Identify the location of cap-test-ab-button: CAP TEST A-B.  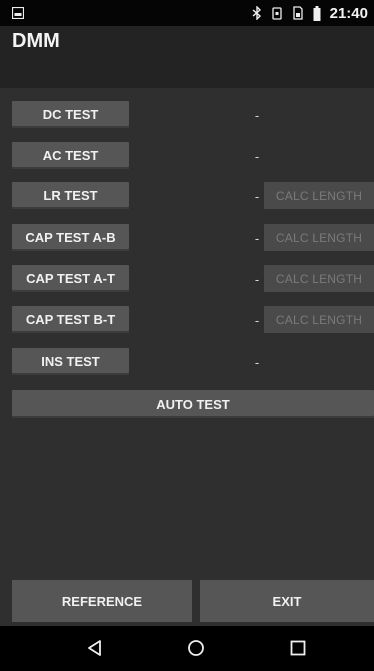
(70, 237).